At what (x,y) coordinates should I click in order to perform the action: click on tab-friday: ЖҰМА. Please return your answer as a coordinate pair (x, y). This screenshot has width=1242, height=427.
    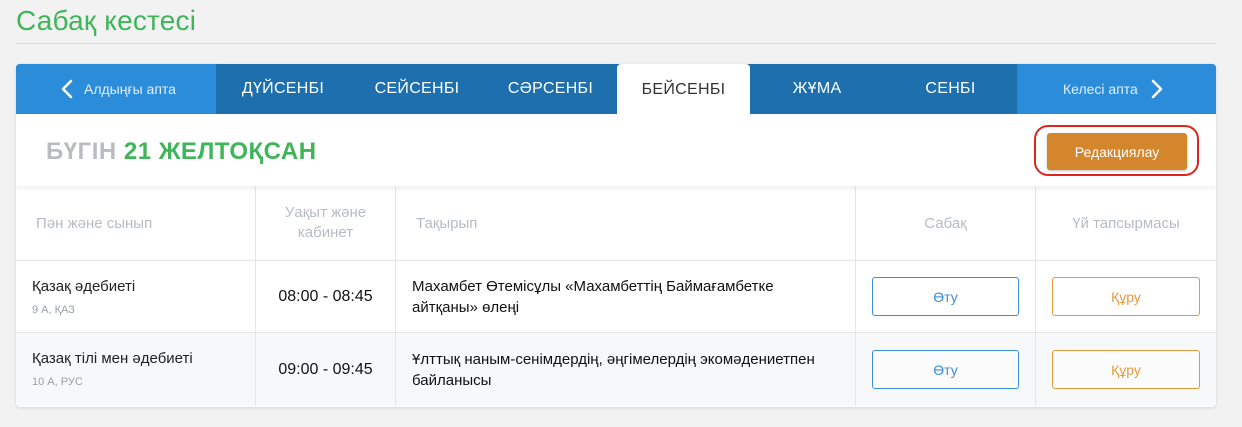
    Looking at the image, I should click on (817, 89).